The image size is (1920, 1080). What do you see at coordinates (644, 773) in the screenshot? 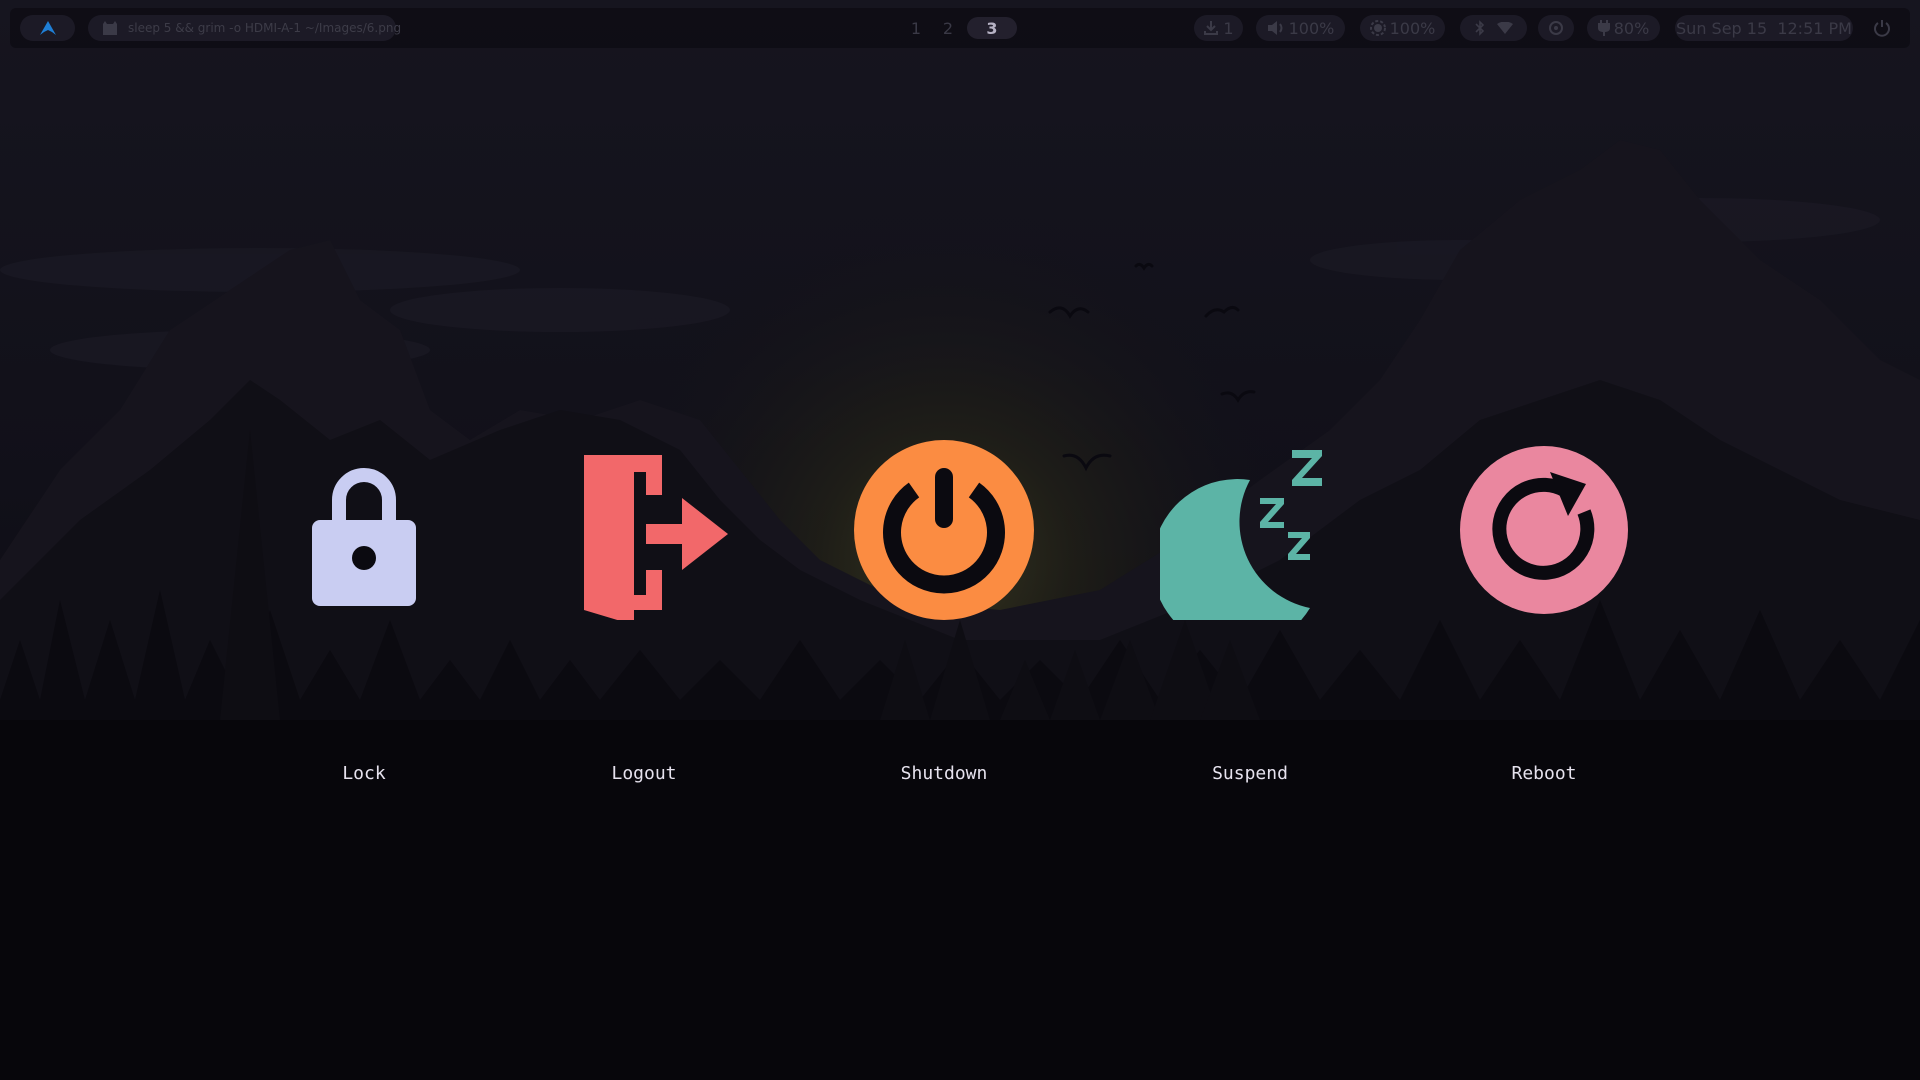
I see `logout-label: Logout` at bounding box center [644, 773].